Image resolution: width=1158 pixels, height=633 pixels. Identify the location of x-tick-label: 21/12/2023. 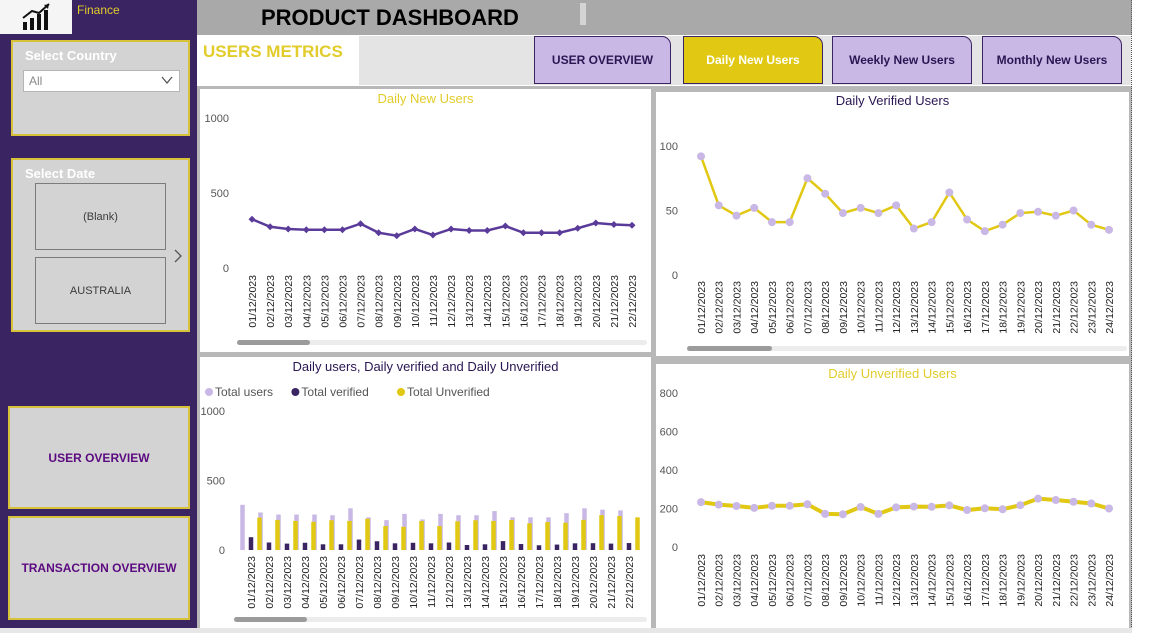
(612, 582).